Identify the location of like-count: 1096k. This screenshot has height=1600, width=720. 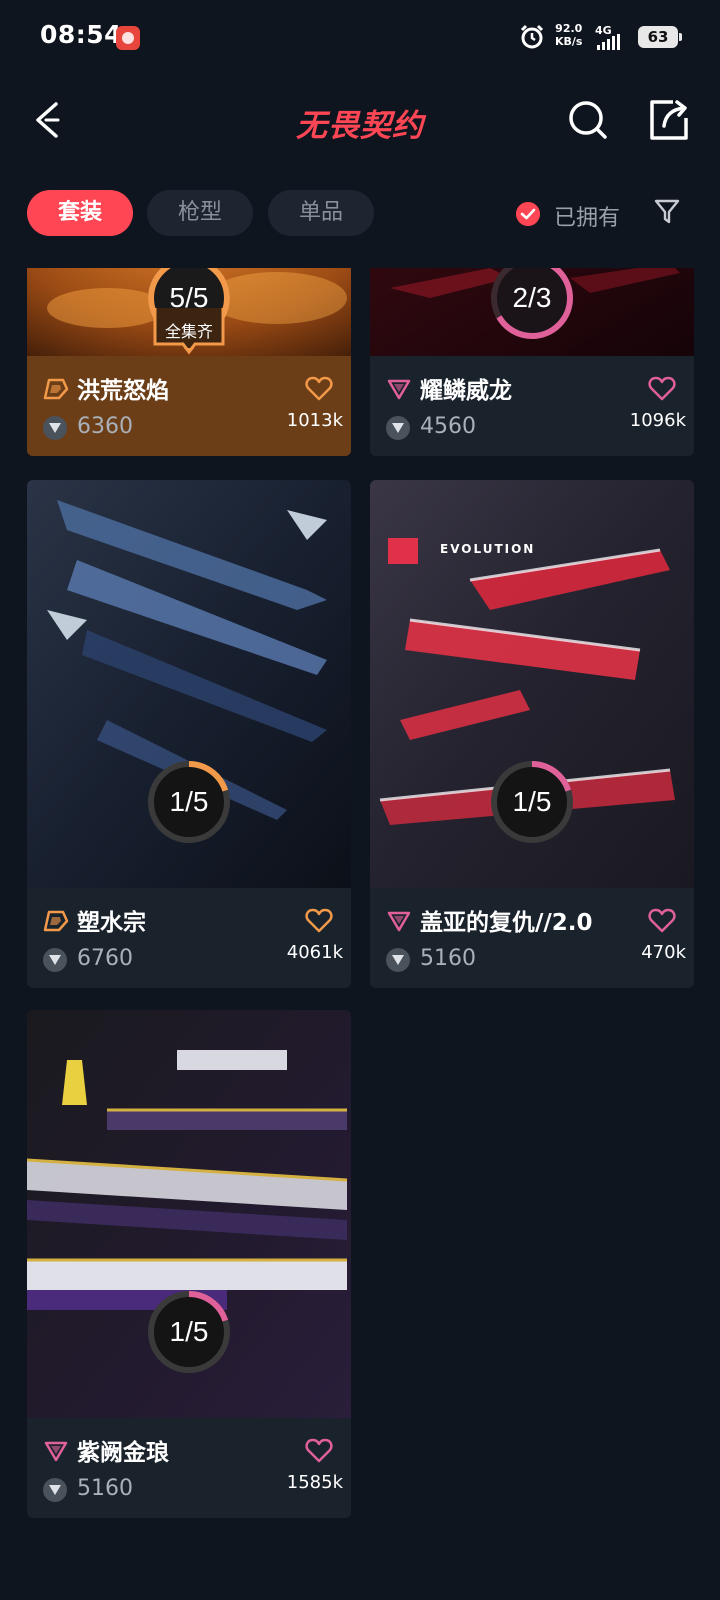
(657, 420).